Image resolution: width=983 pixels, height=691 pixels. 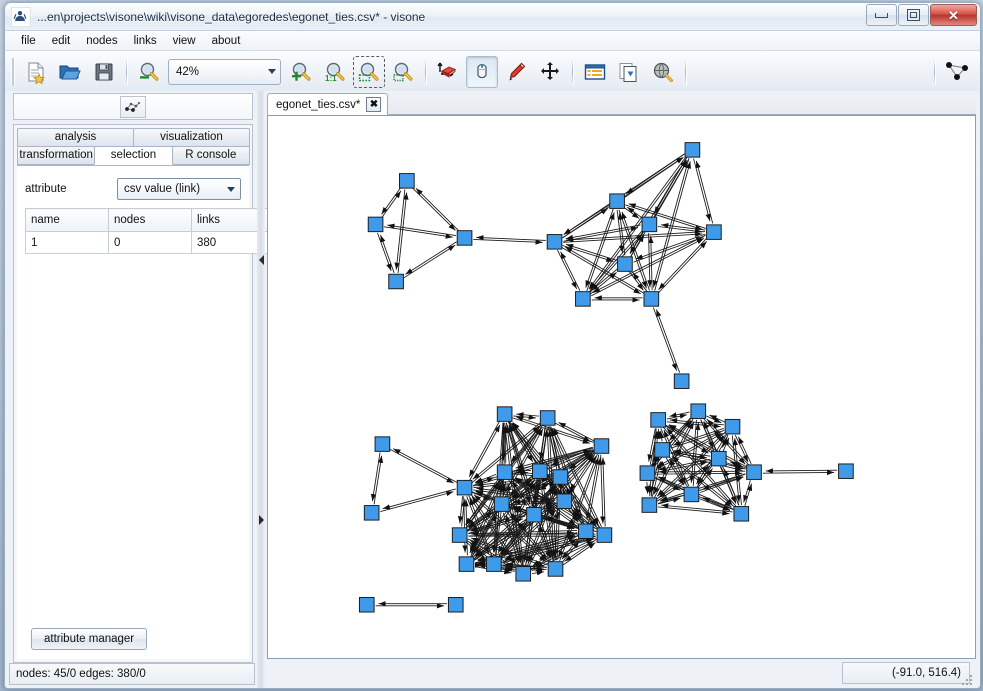 I want to click on tab-transformation: transformation, so click(x=56, y=156).